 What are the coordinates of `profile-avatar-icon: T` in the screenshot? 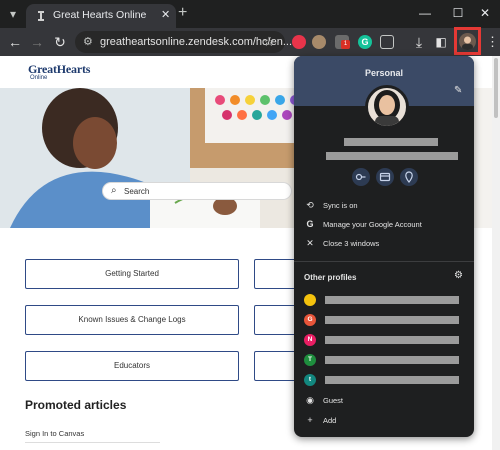 It's located at (310, 360).